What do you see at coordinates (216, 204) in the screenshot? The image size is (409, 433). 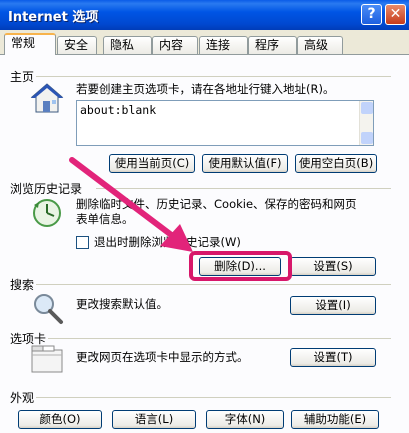 I see `history-description-line1: 删除临时文件、历史记录、Cookie、保存的密码和网页` at bounding box center [216, 204].